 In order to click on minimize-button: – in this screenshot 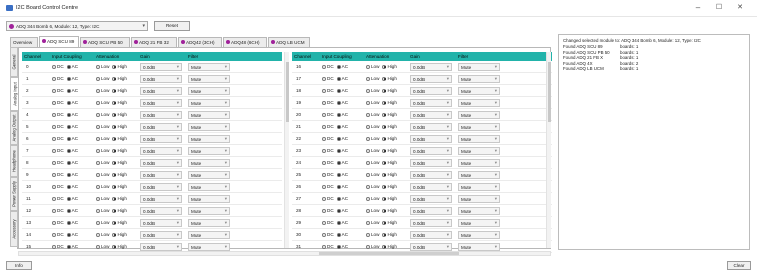, I will do `click(698, 8)`.